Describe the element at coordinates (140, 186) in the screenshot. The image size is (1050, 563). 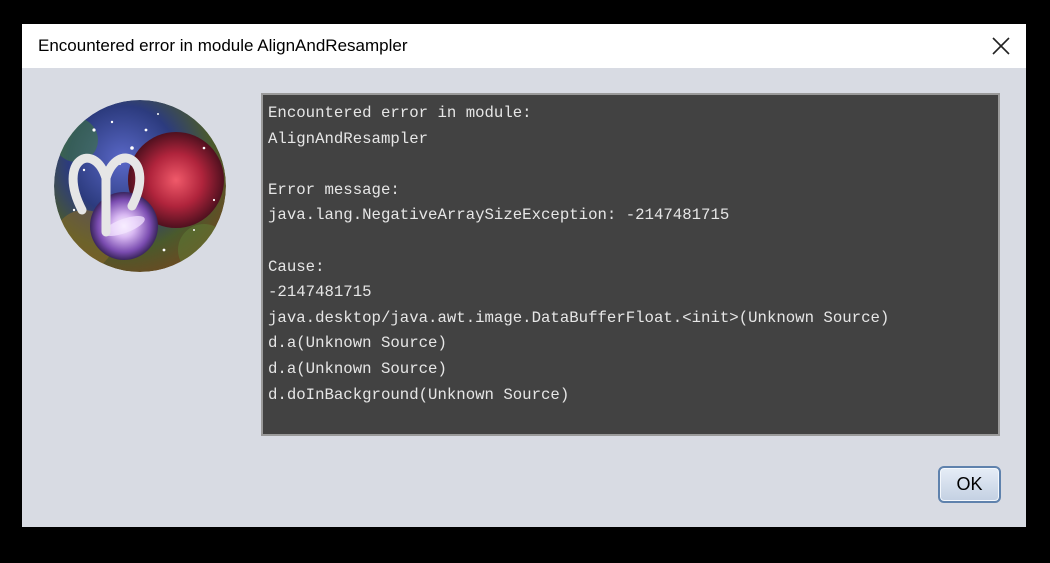
I see `aries-logo-icon` at that location.